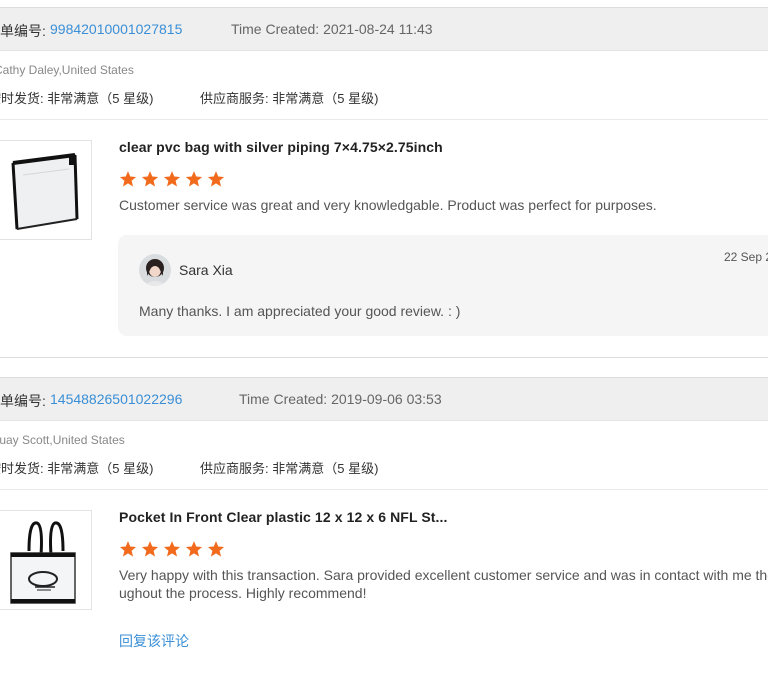  I want to click on reply-to-review-link: 回复该评论, so click(154, 641).